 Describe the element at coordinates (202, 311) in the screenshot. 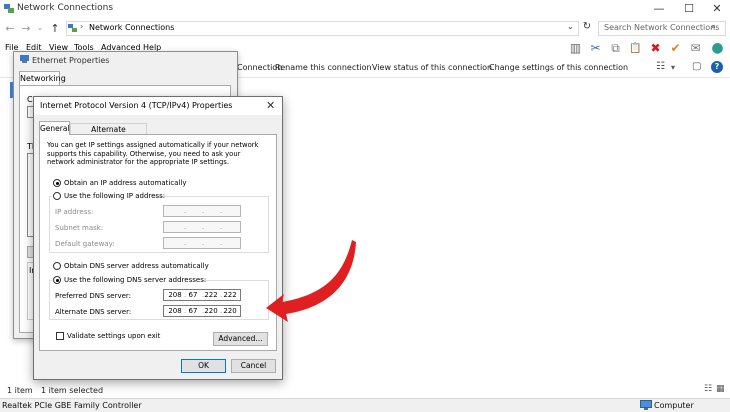

I see `alternate-dns-field: 208 . 67 . 220 . 220` at that location.